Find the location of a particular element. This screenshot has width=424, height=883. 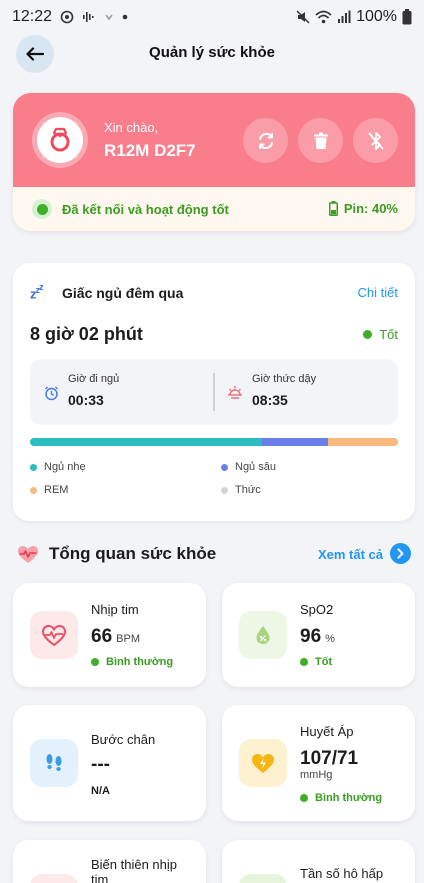

mute-icon is located at coordinates (303, 17).